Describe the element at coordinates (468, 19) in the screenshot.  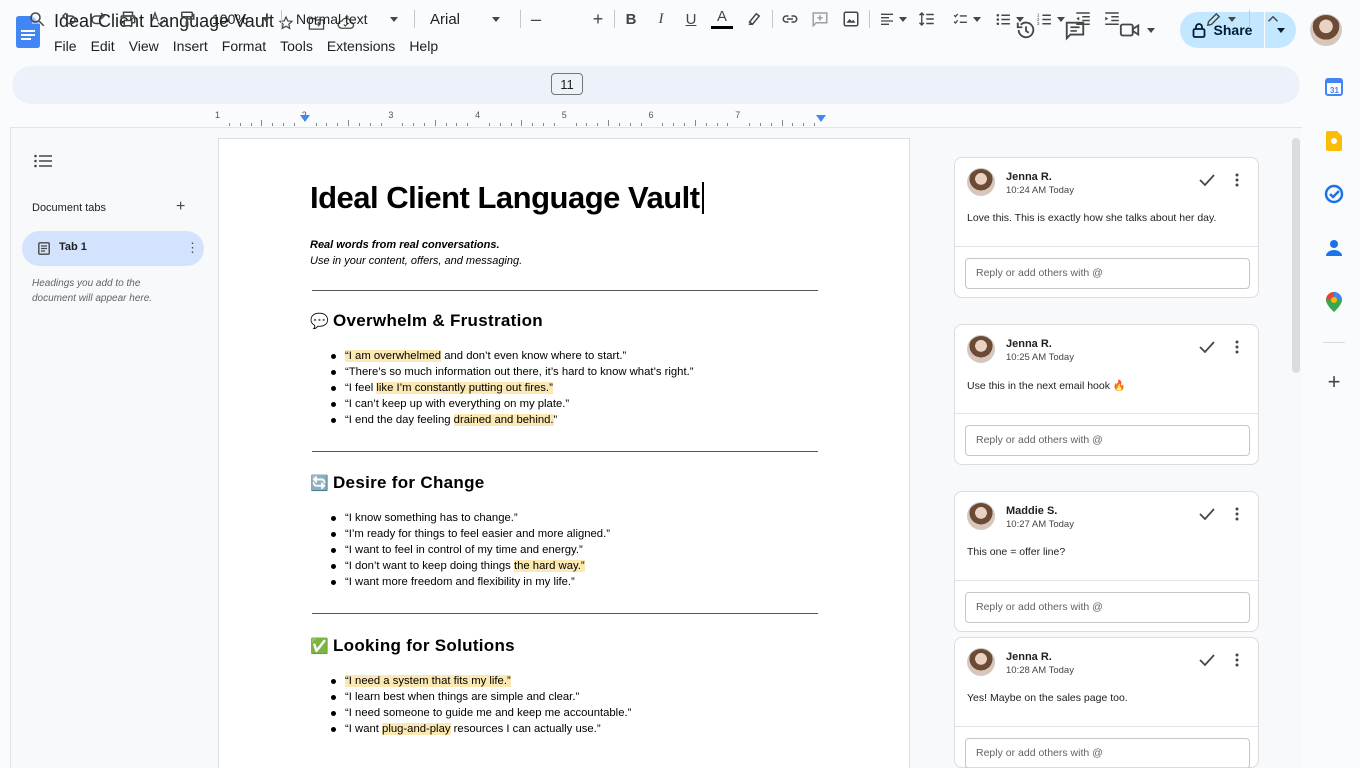
I see `font-select: Arial` at that location.